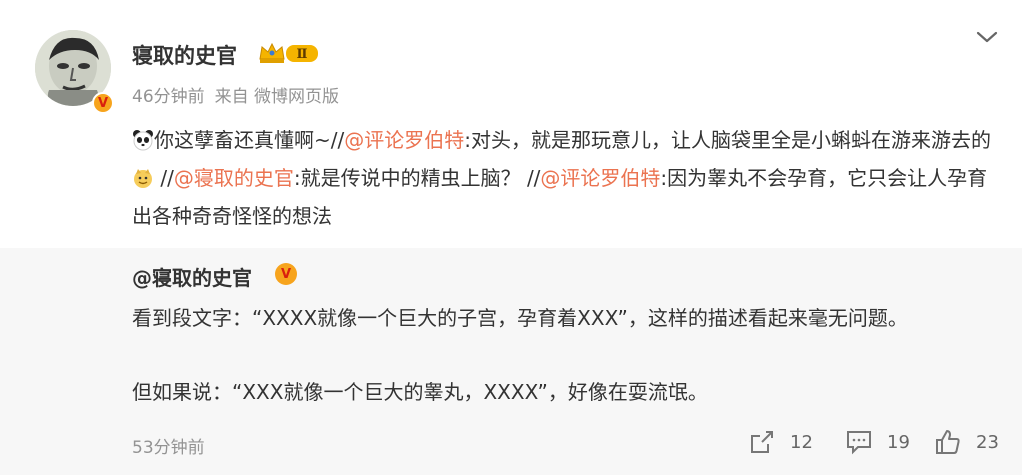 Image resolution: width=1022 pixels, height=475 pixels. Describe the element at coordinates (877, 442) in the screenshot. I see `comment-button: 19` at that location.